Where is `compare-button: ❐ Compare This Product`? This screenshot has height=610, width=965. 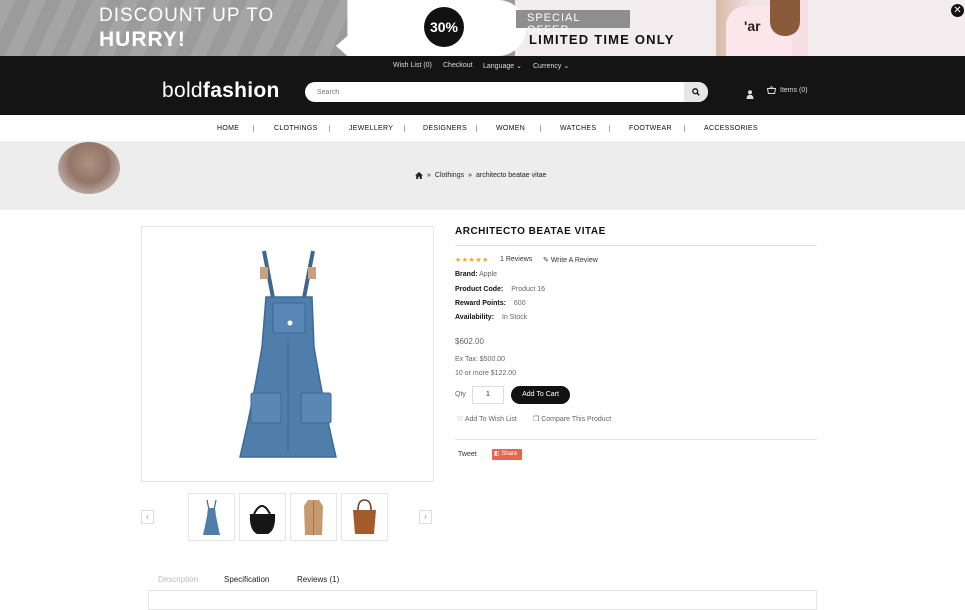 compare-button: ❐ Compare This Product is located at coordinates (572, 419).